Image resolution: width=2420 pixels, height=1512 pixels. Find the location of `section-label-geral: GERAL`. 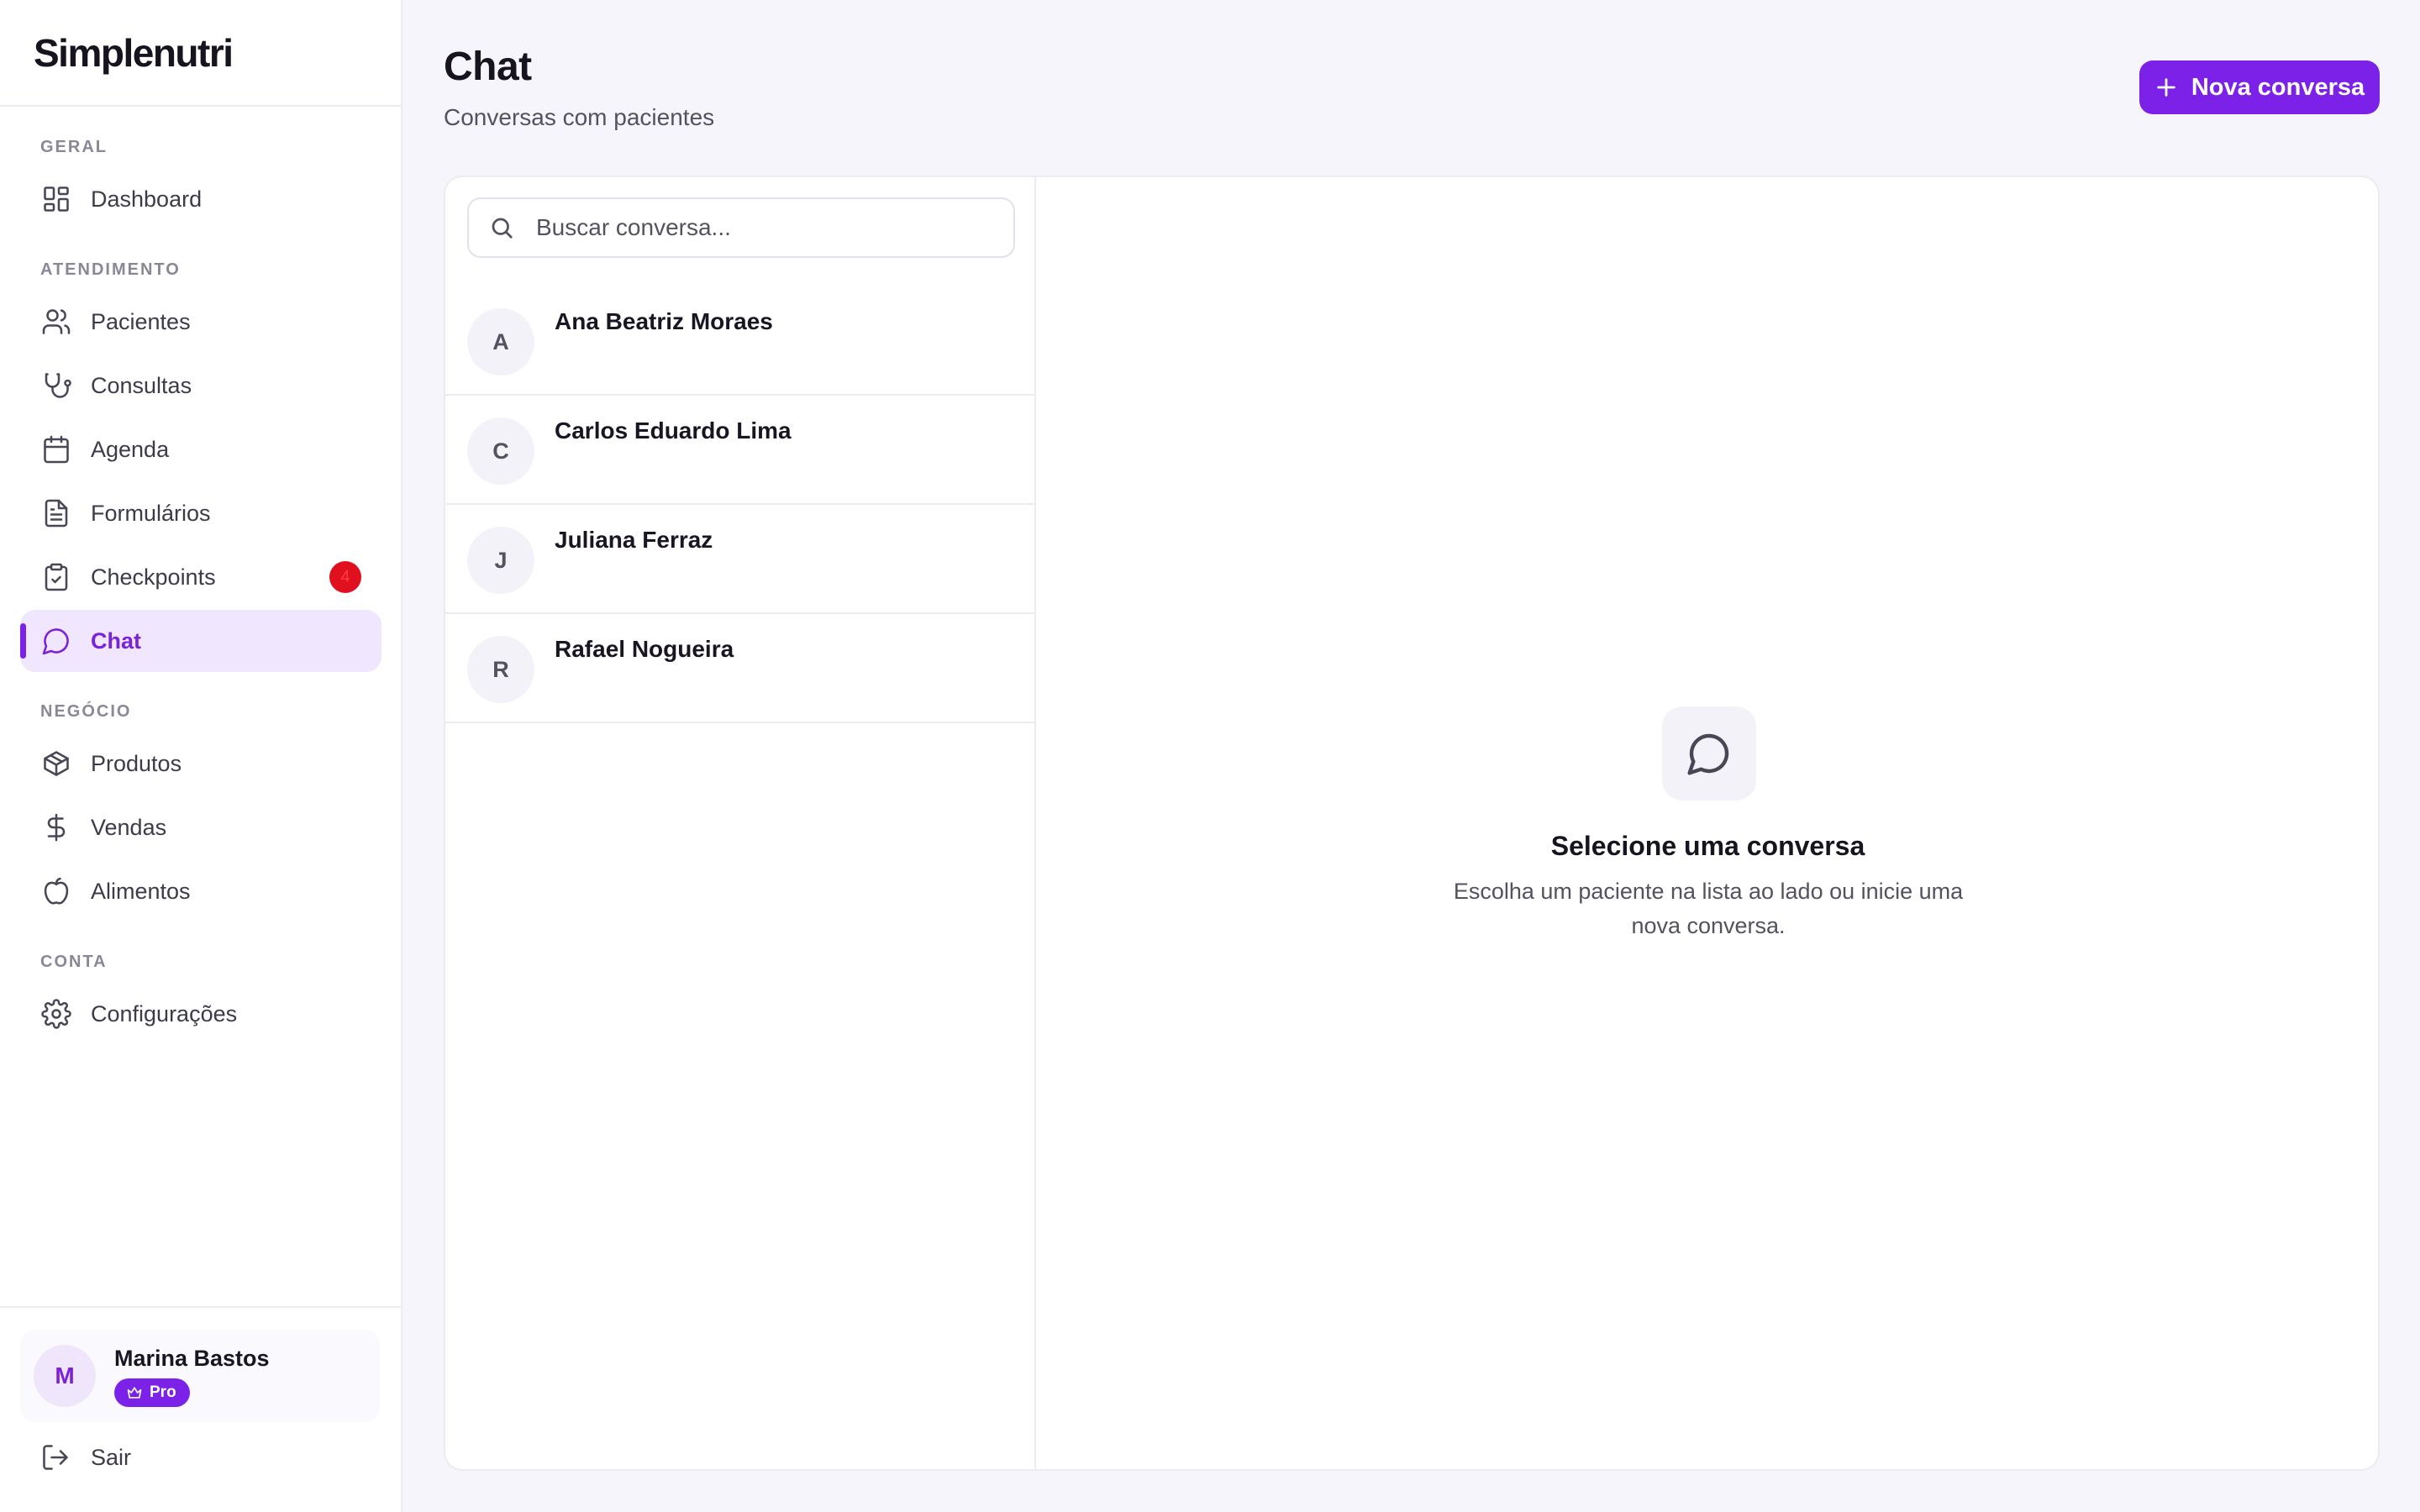

section-label-geral: GERAL is located at coordinates (74, 147).